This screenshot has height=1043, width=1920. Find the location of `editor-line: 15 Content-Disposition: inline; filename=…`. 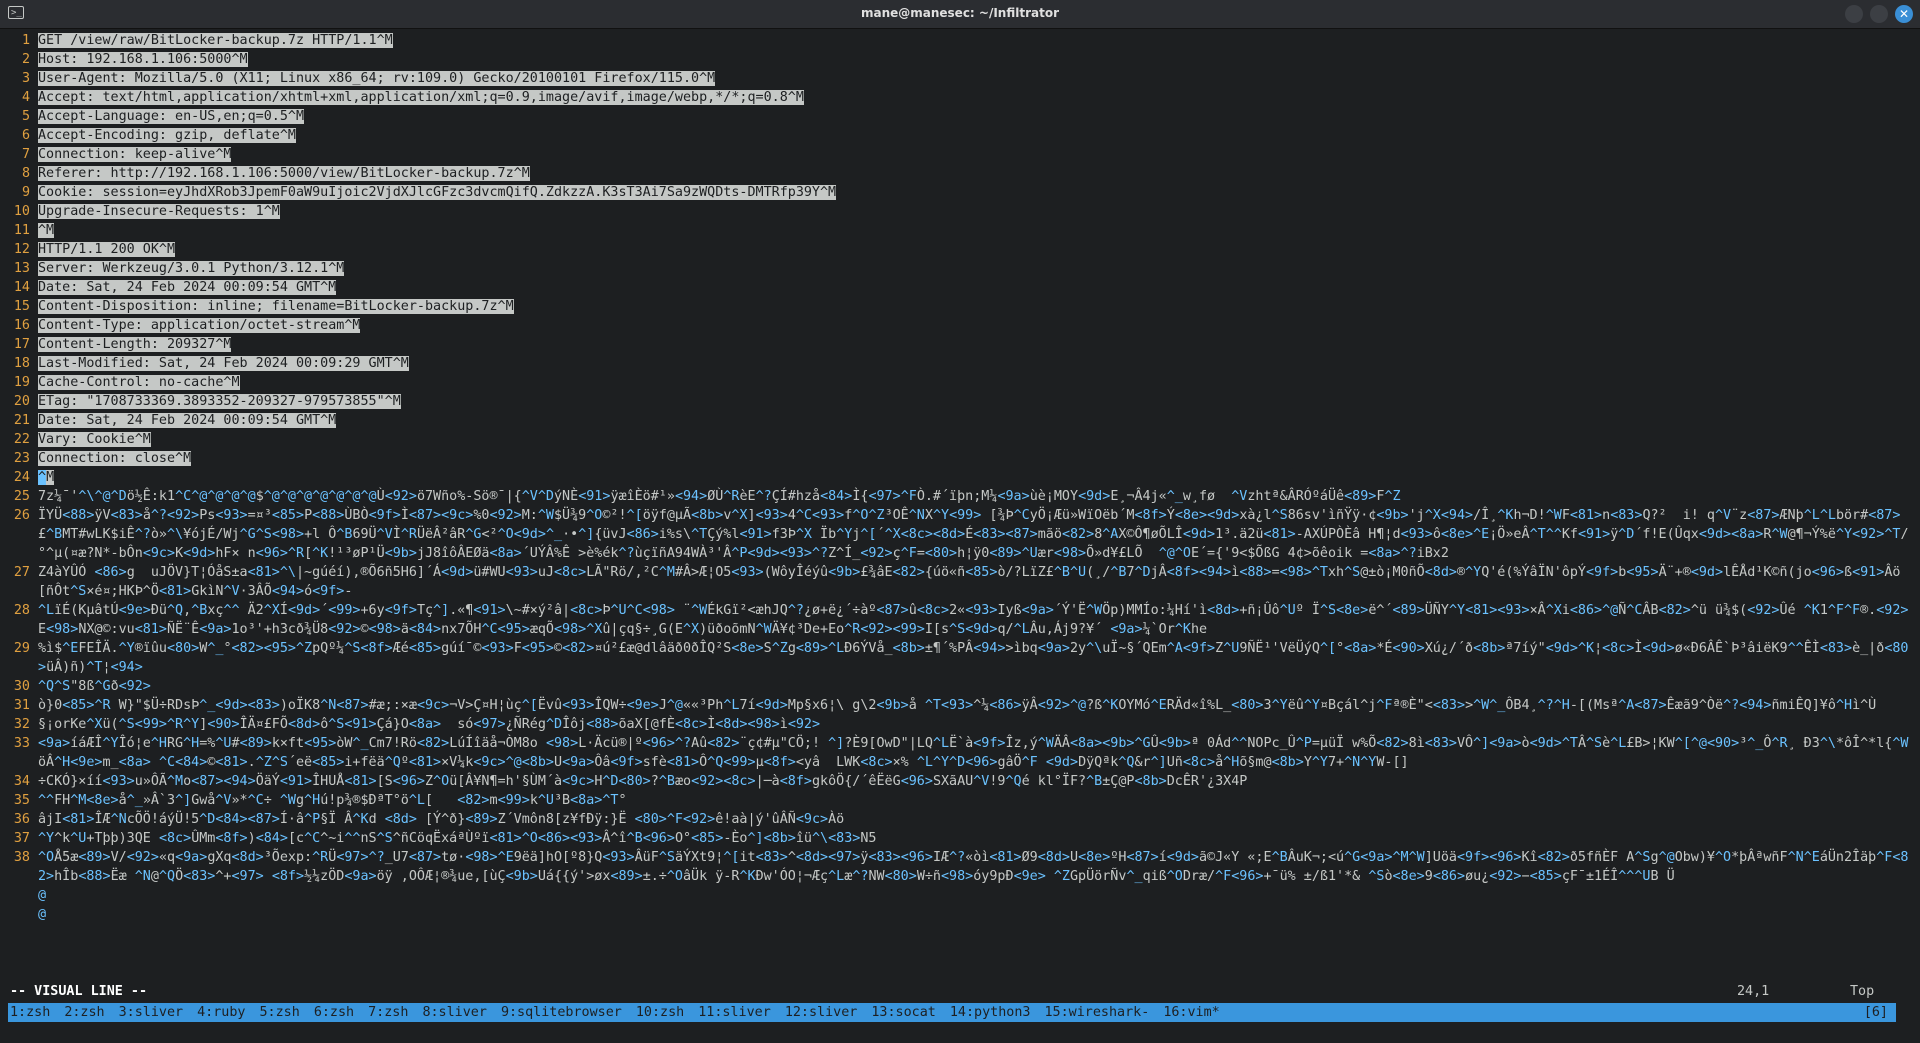

editor-line: 15 Content-Disposition: inline; filename=… is located at coordinates (955, 306).